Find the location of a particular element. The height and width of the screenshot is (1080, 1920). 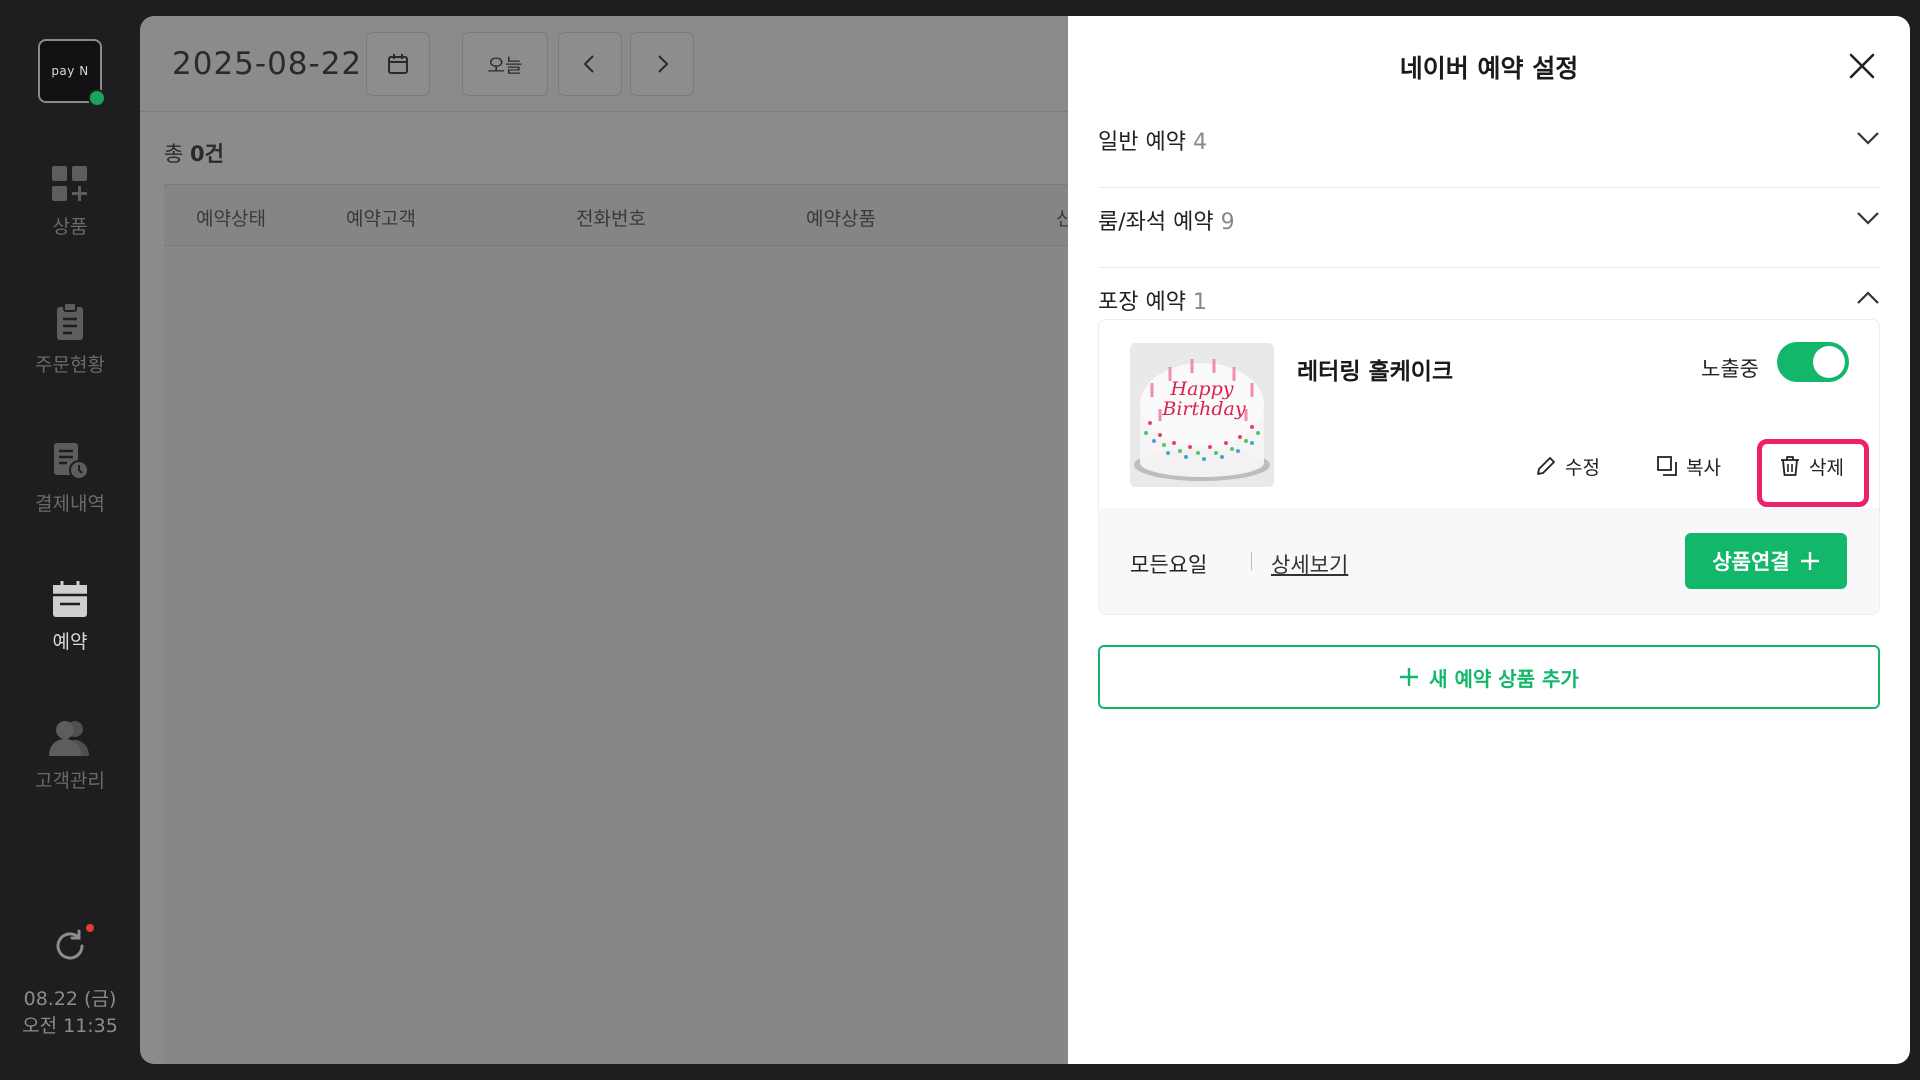

users-icon is located at coordinates (69, 738).